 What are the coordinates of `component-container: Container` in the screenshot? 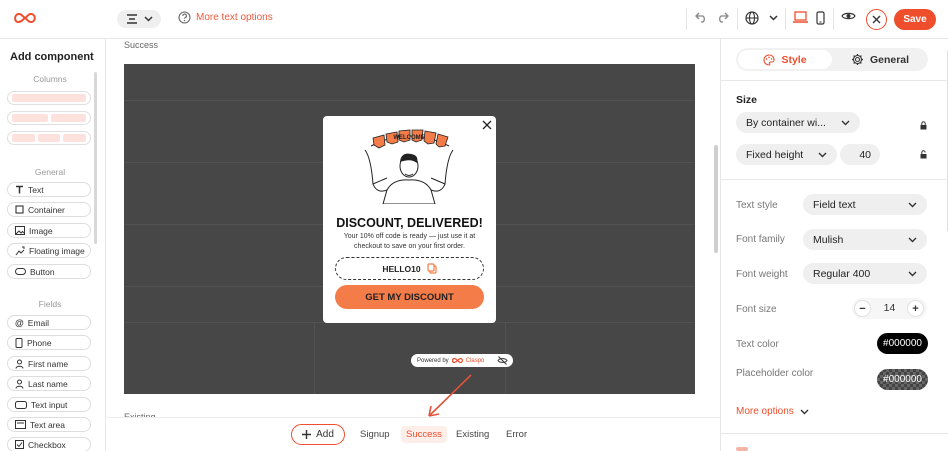 It's located at (49, 209).